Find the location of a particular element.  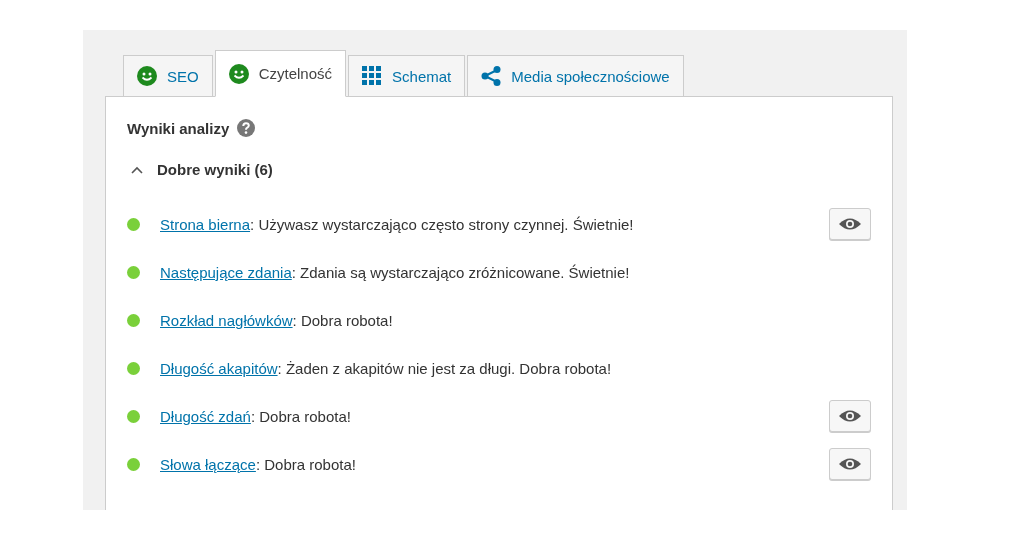

tab: Media społecznościowe is located at coordinates (575, 76).